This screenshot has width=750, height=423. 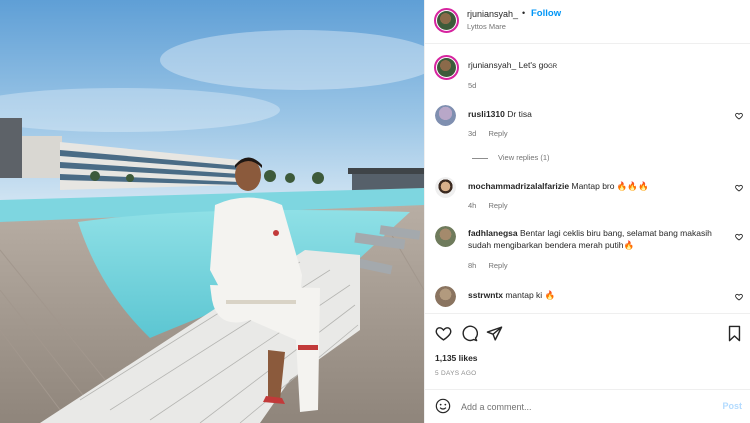 I want to click on caption-time: 5d, so click(x=472, y=85).